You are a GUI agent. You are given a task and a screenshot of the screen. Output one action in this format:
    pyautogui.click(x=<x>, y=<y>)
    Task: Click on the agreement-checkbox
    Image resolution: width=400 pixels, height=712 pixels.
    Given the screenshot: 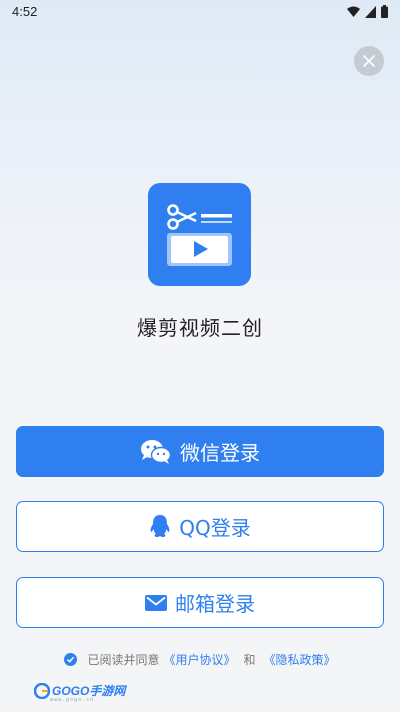 What is the action you would take?
    pyautogui.click(x=71, y=659)
    